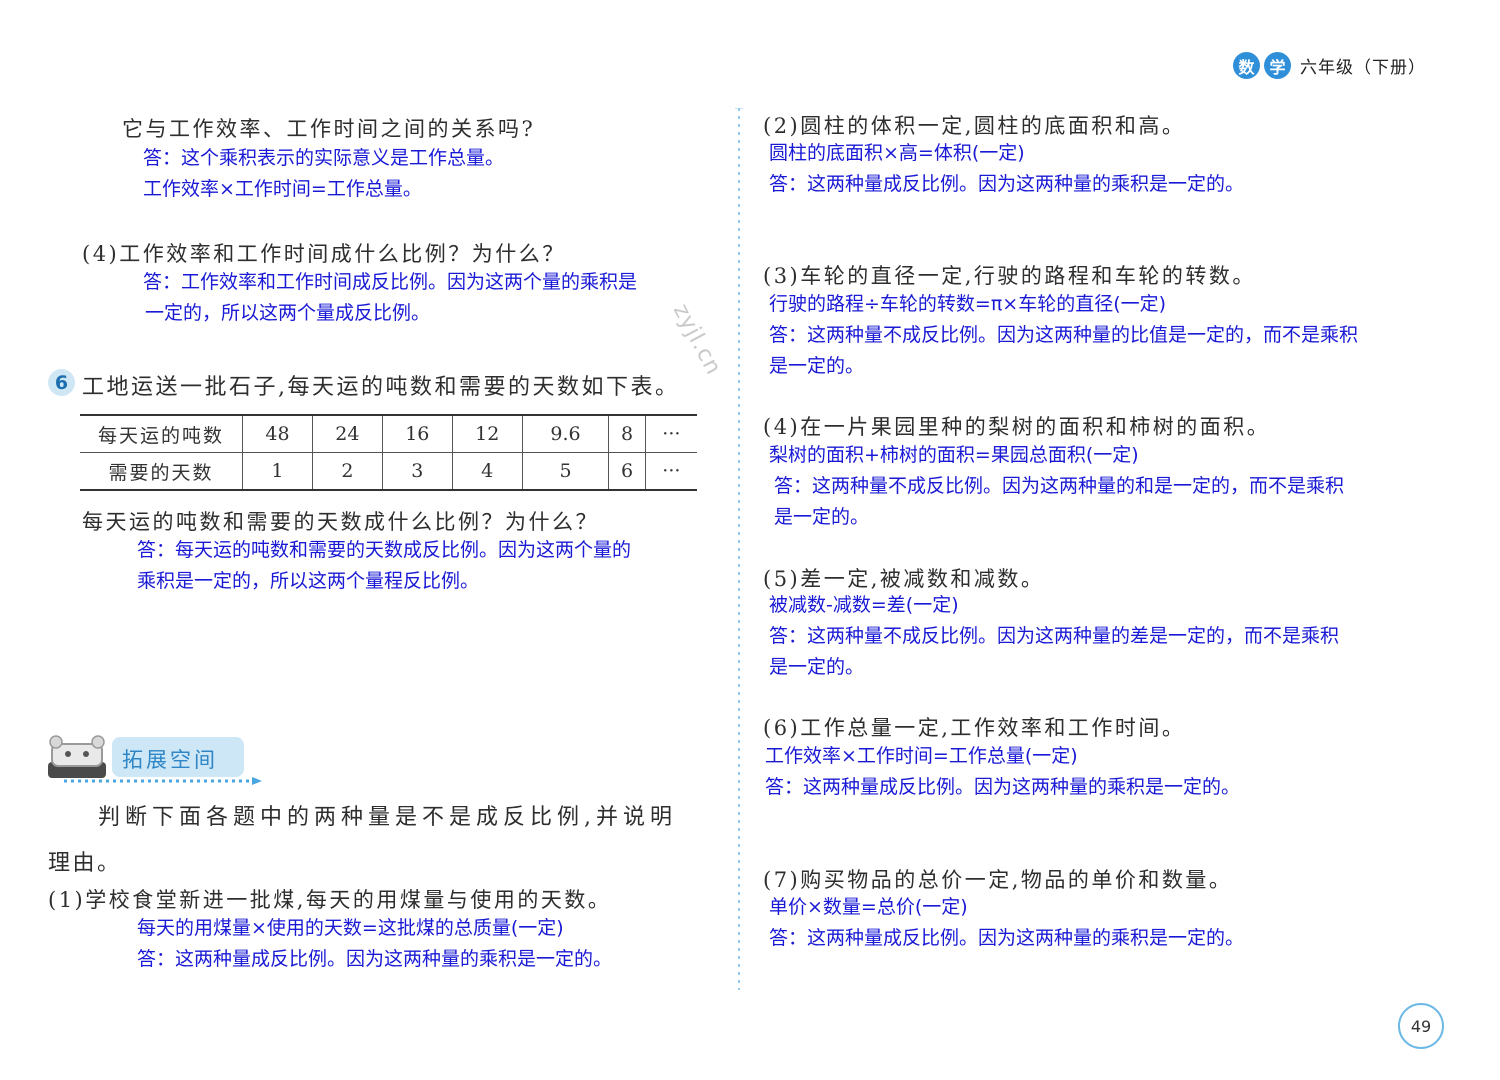  What do you see at coordinates (998, 880) in the screenshot?
I see `item-7-question: (7)购买物品的总价一定,物品的单价和数量。` at bounding box center [998, 880].